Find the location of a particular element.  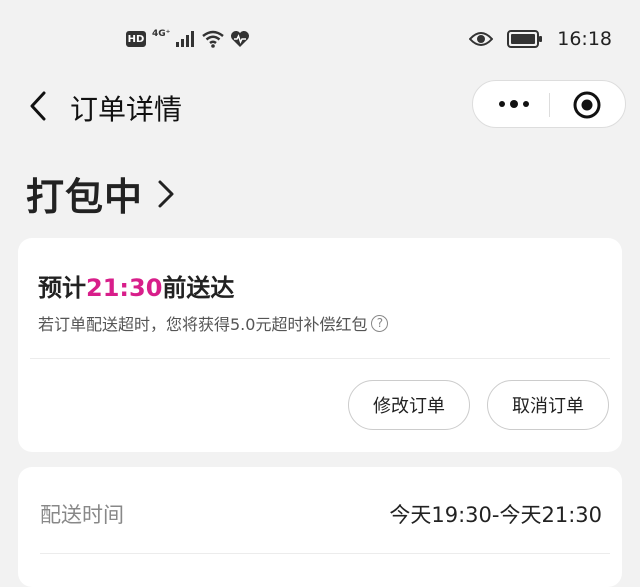

more-button is located at coordinates (514, 104).